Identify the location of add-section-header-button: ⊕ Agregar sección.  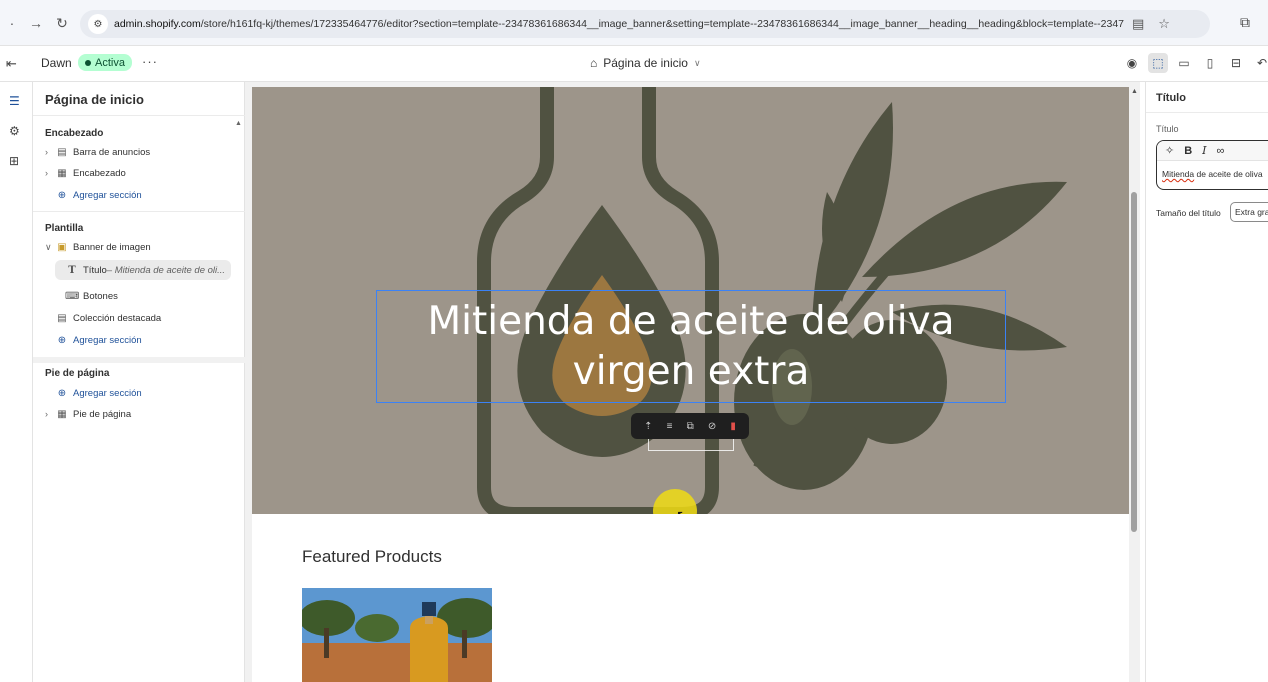
(93, 195).